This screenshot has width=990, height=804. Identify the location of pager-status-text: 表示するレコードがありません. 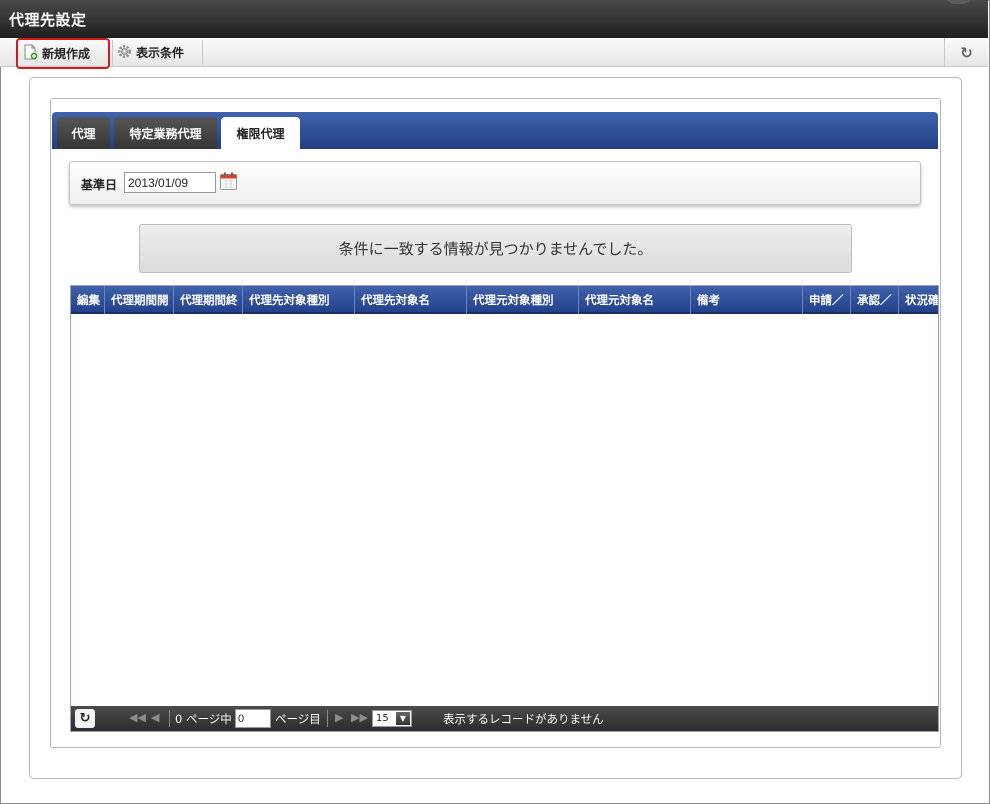
(523, 719).